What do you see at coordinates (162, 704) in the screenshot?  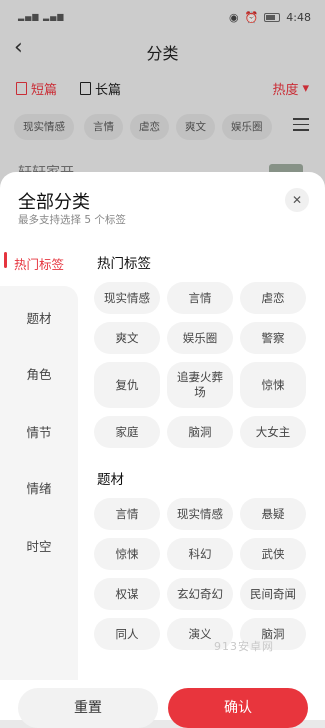 I see `action-bar: 重置 确认` at bounding box center [162, 704].